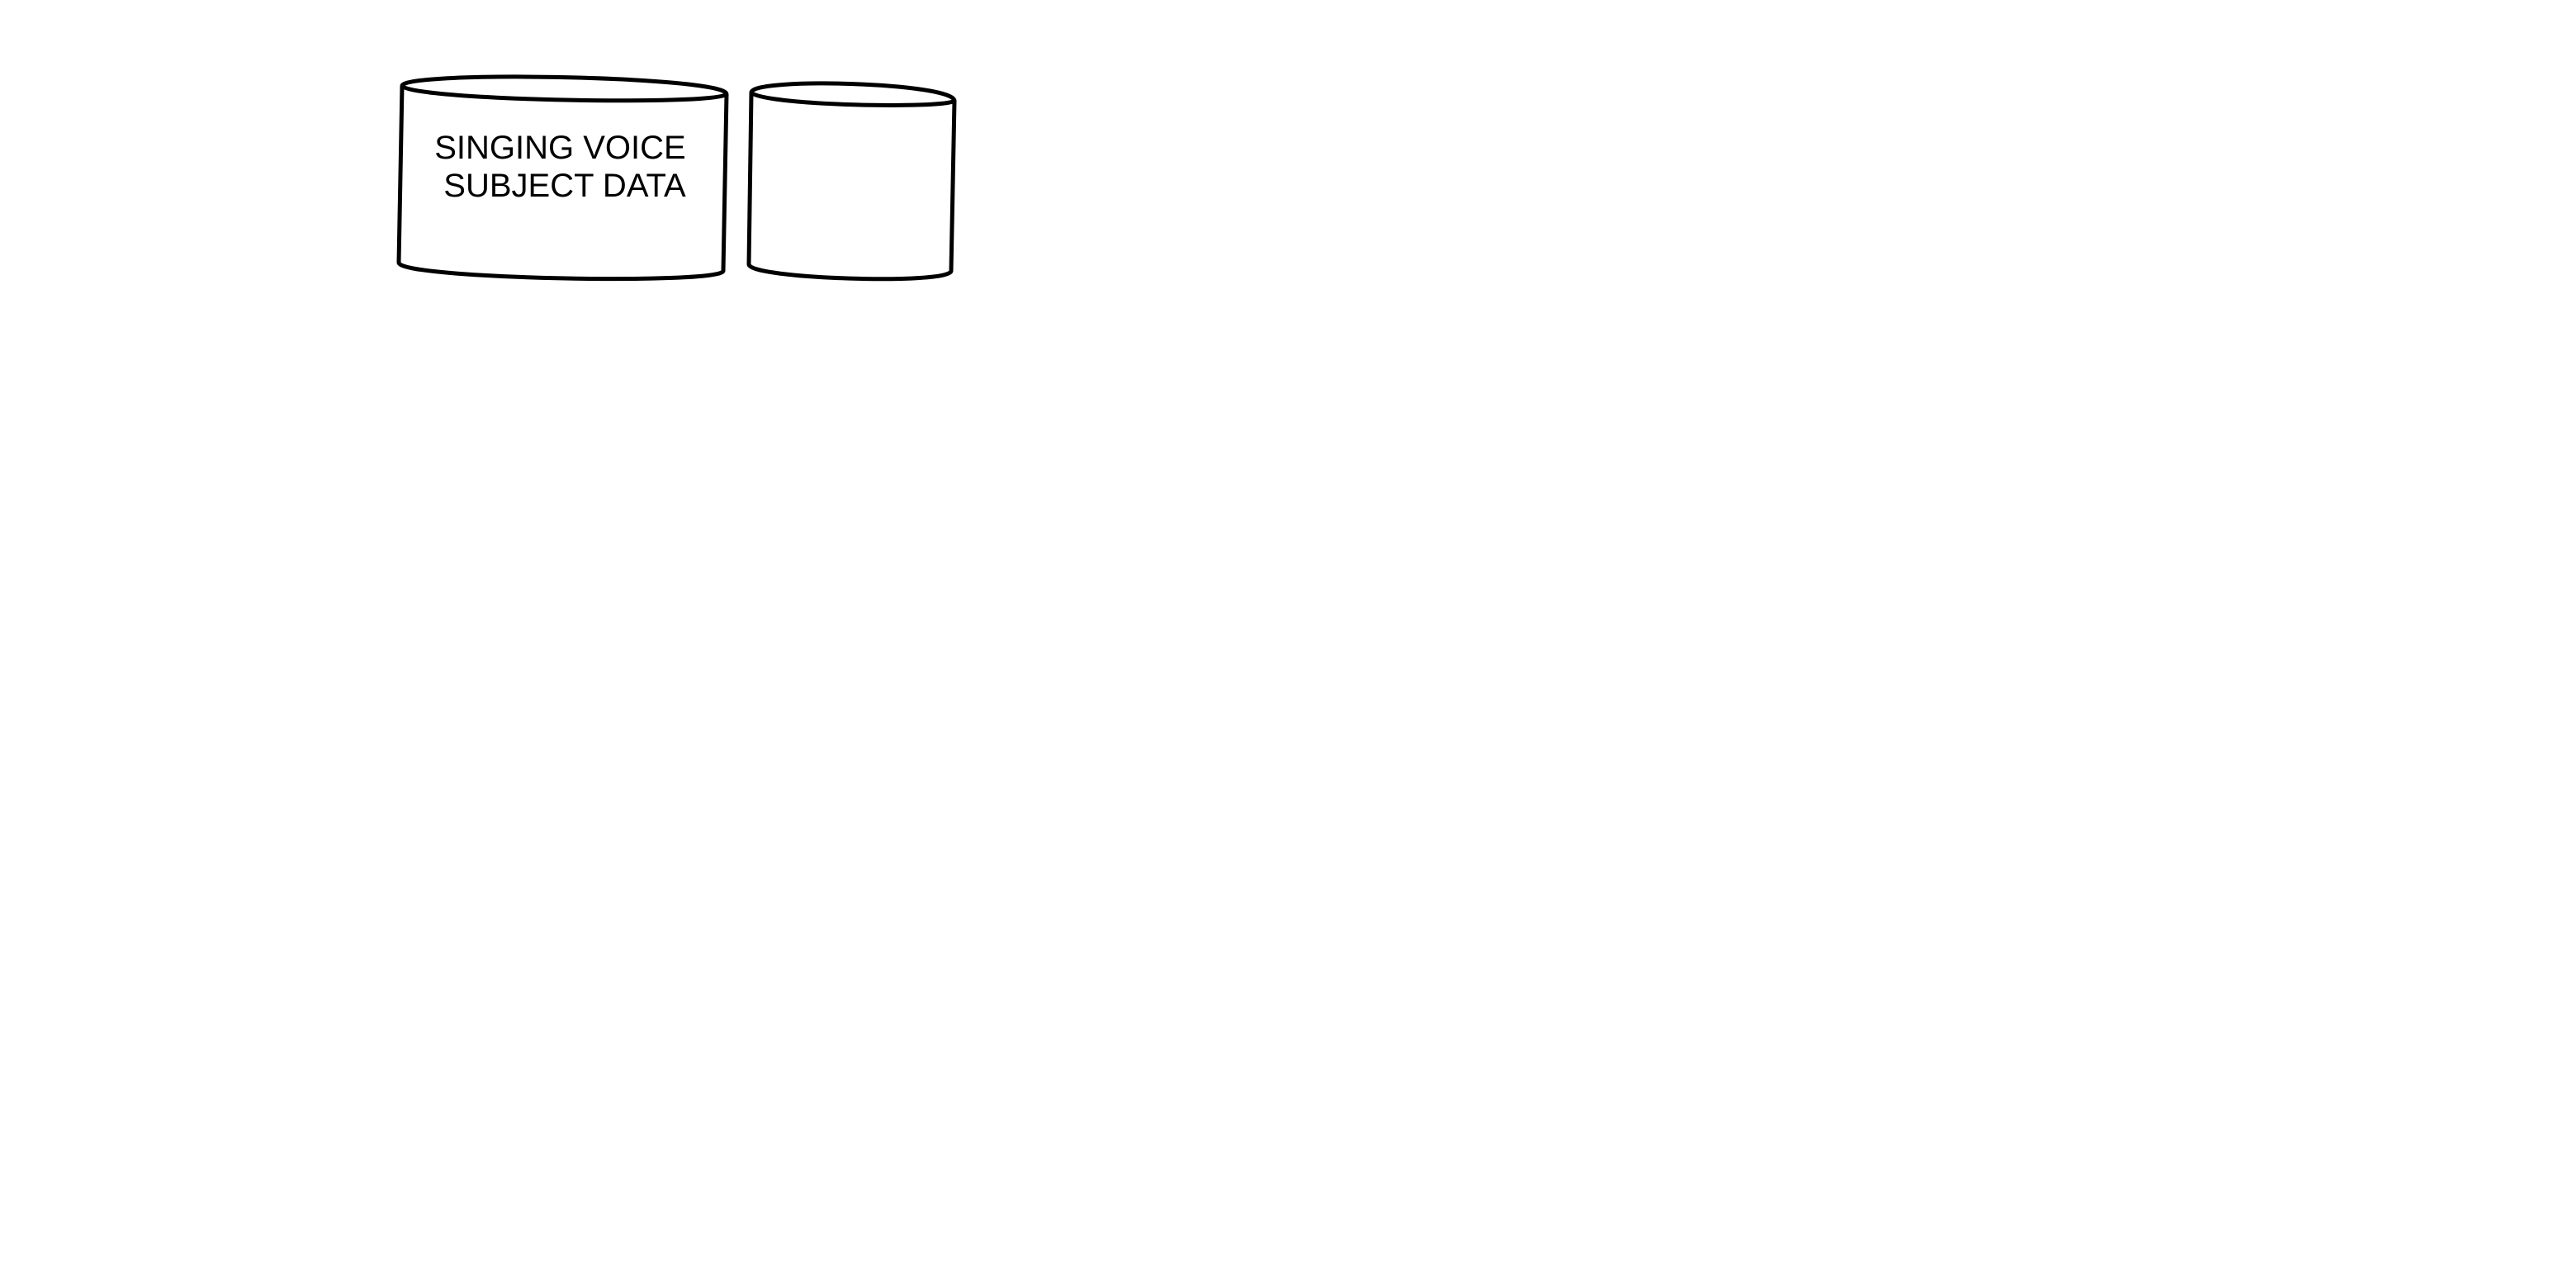  I want to click on storage-note-selection-mode, so click(851, 182).